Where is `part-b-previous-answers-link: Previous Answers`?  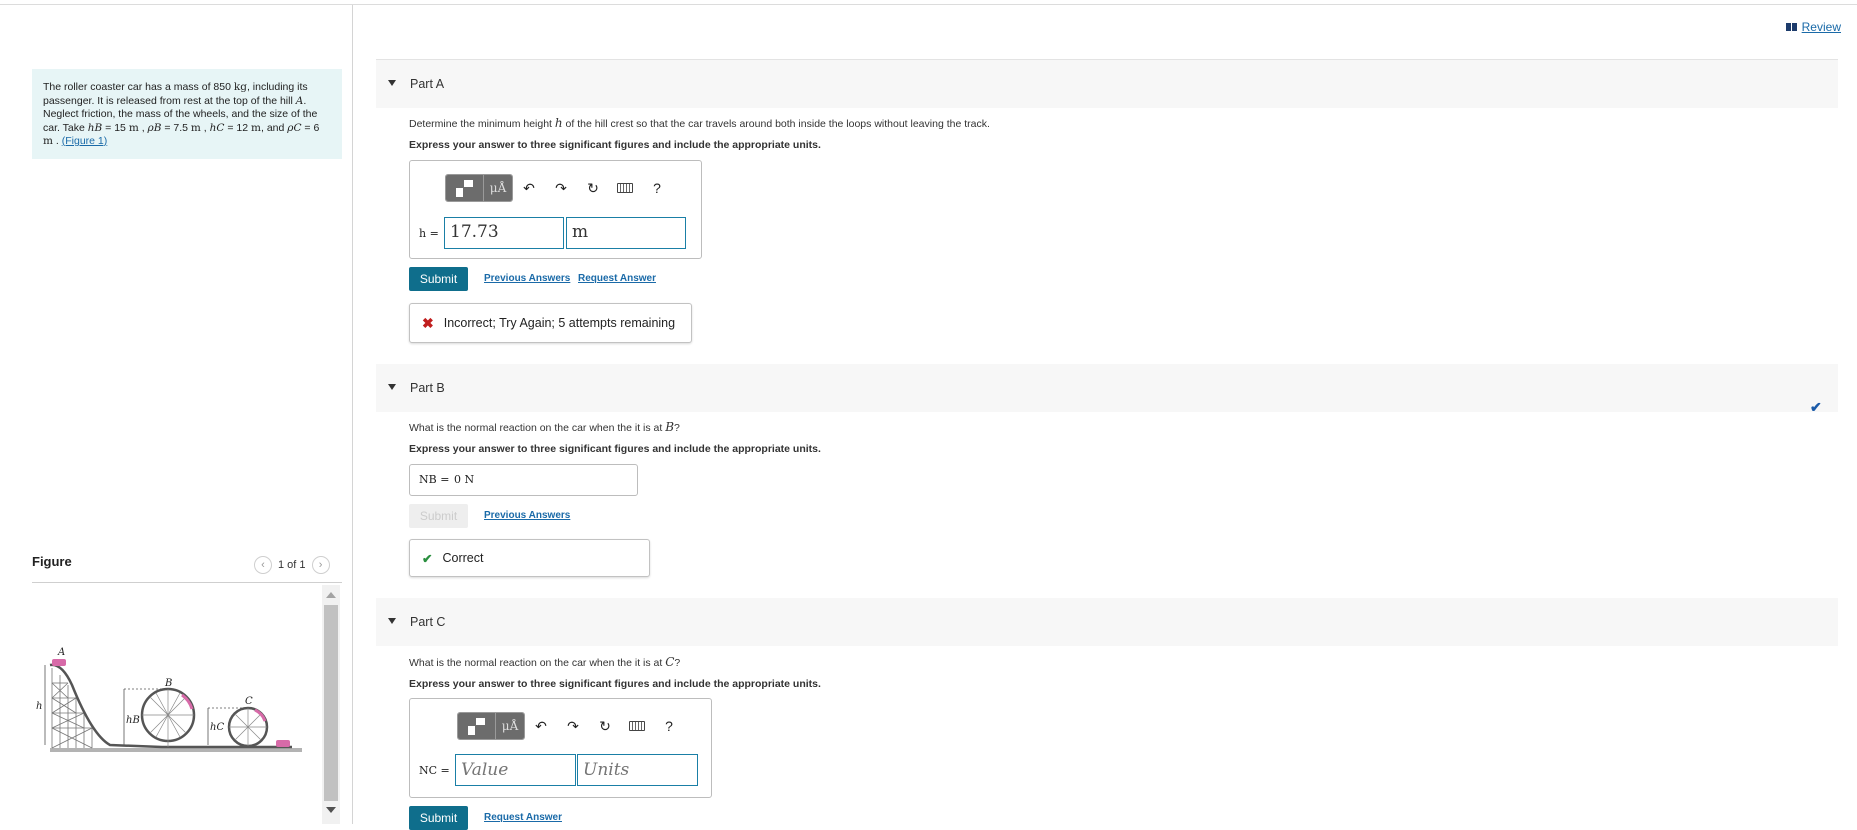
part-b-previous-answers-link: Previous Answers is located at coordinates (527, 515).